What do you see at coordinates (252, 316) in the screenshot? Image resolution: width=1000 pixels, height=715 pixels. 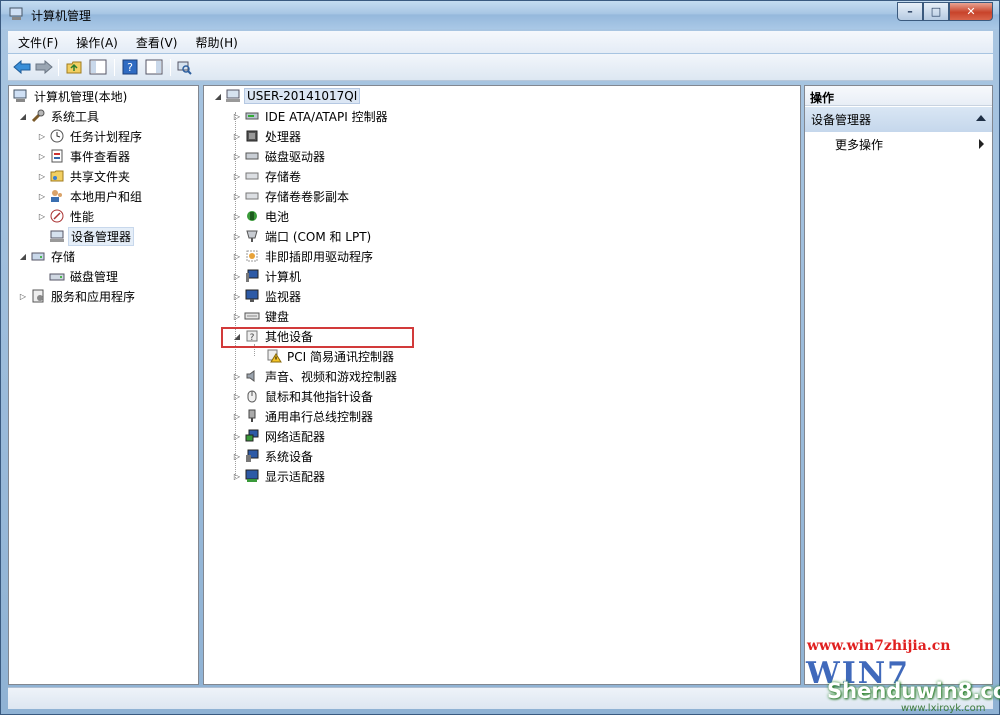 I see `keyboard-icon` at bounding box center [252, 316].